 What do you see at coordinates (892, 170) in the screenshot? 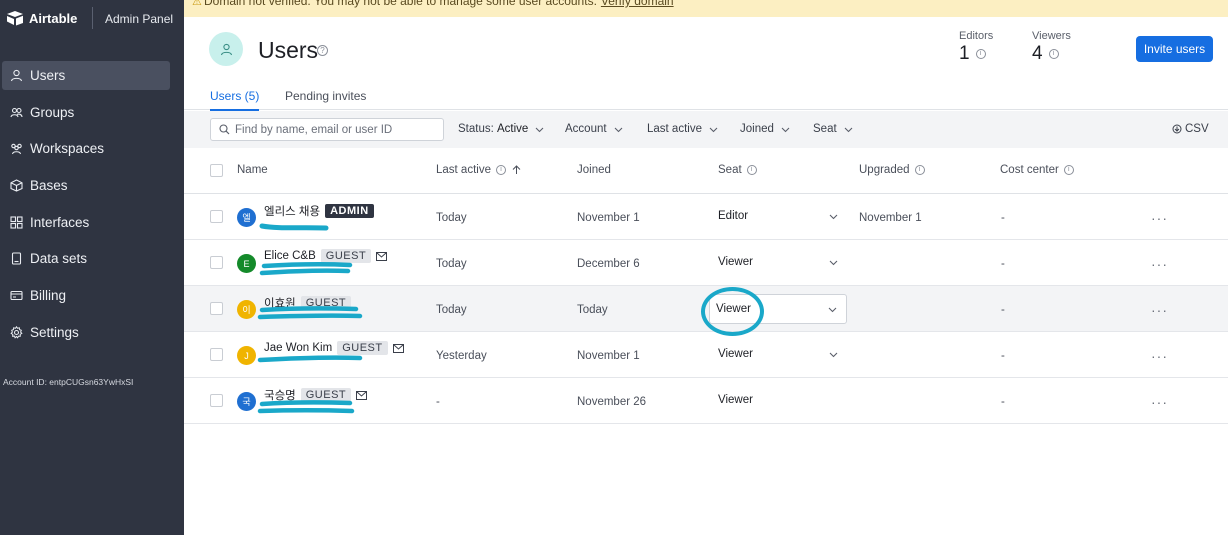
I see `column-header-upgraded: Upgraded i` at bounding box center [892, 170].